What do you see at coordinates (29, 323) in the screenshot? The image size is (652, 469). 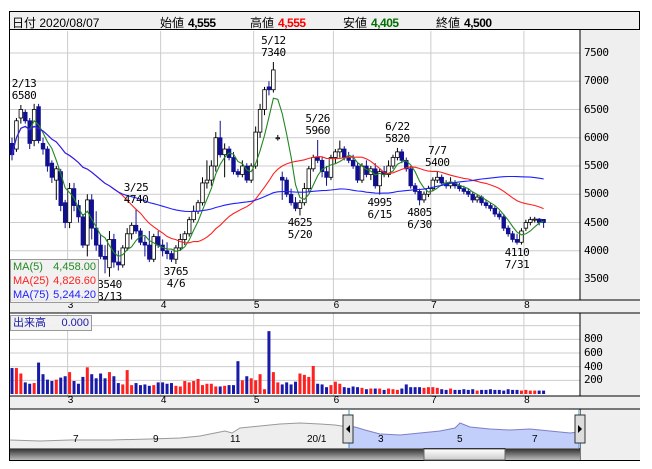 I see `volume-label: 出来高` at bounding box center [29, 323].